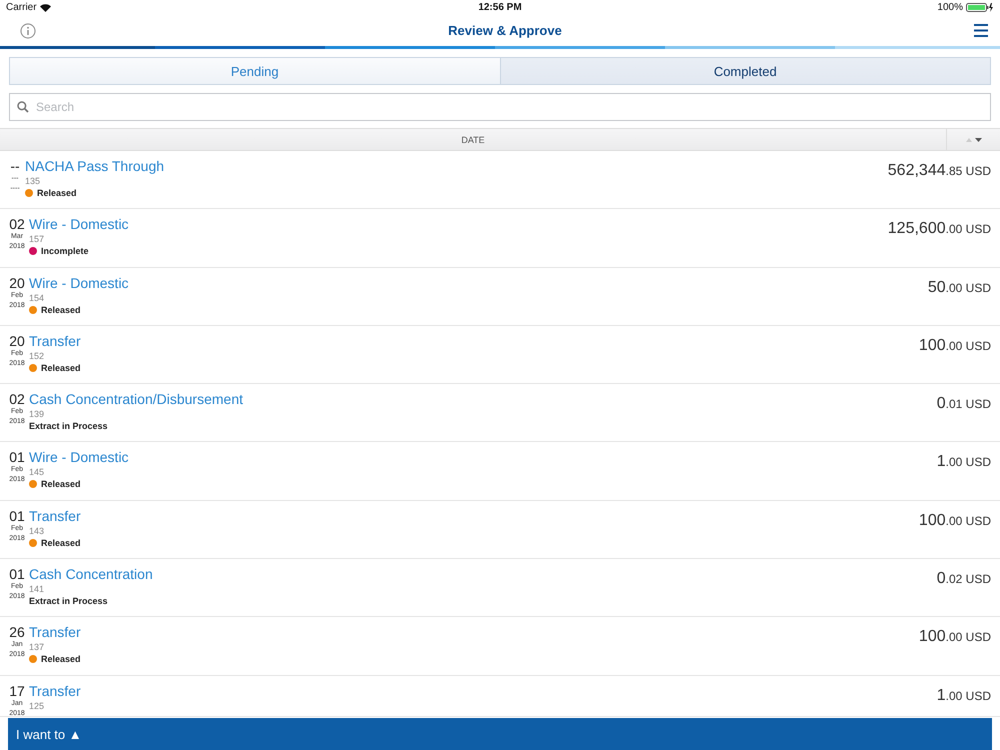 This screenshot has height=750, width=1000. I want to click on wifi-icon, so click(45, 8).